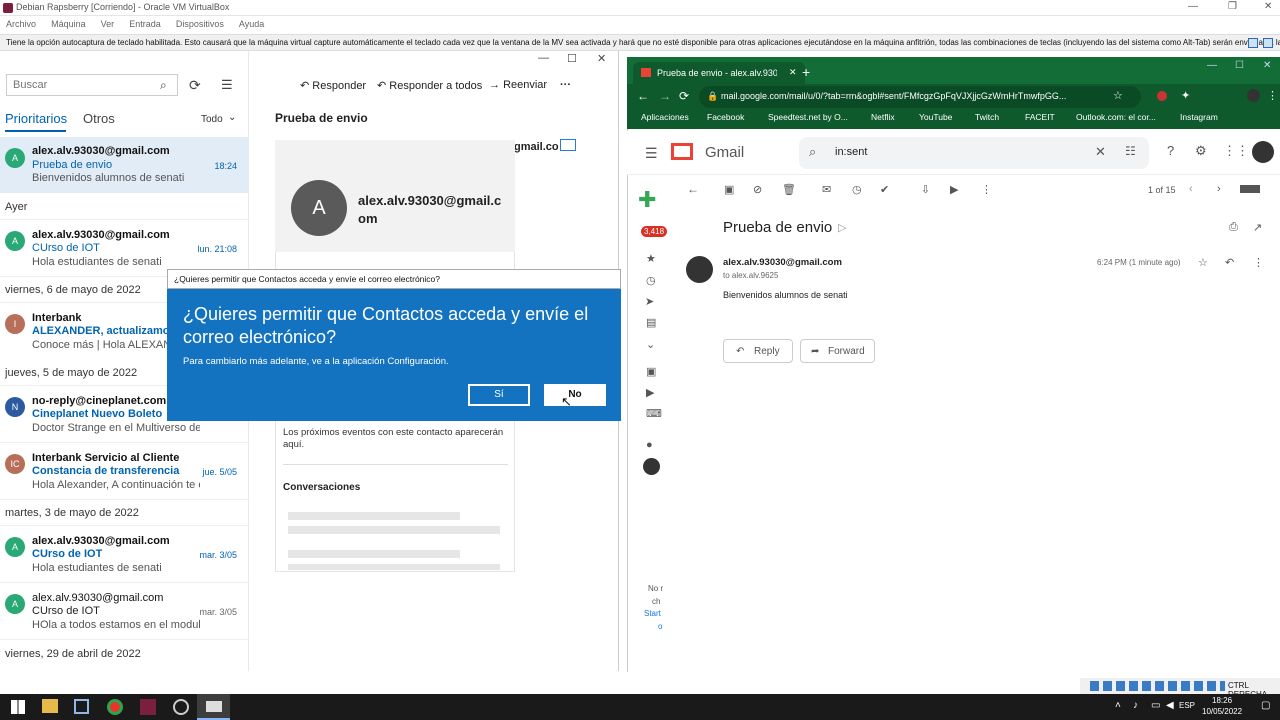  I want to click on profile-avatar, so click(1253, 95).